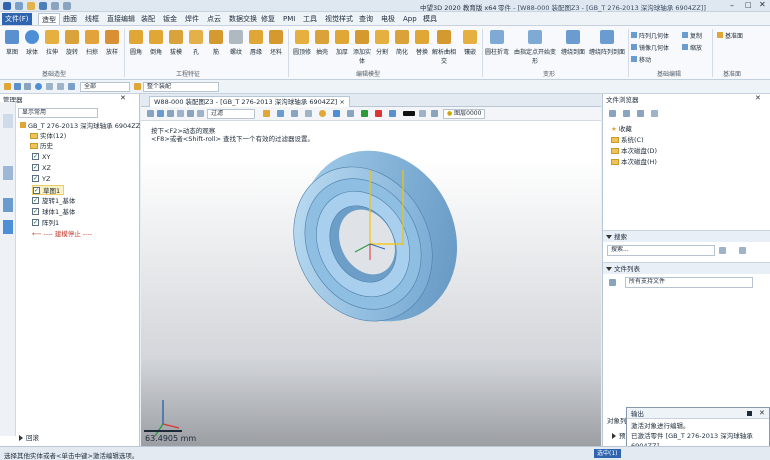 The image size is (770, 460). What do you see at coordinates (53, 201) in the screenshot?
I see `tree-item-revolve1: ✓ 旋转1_基体` at bounding box center [53, 201].